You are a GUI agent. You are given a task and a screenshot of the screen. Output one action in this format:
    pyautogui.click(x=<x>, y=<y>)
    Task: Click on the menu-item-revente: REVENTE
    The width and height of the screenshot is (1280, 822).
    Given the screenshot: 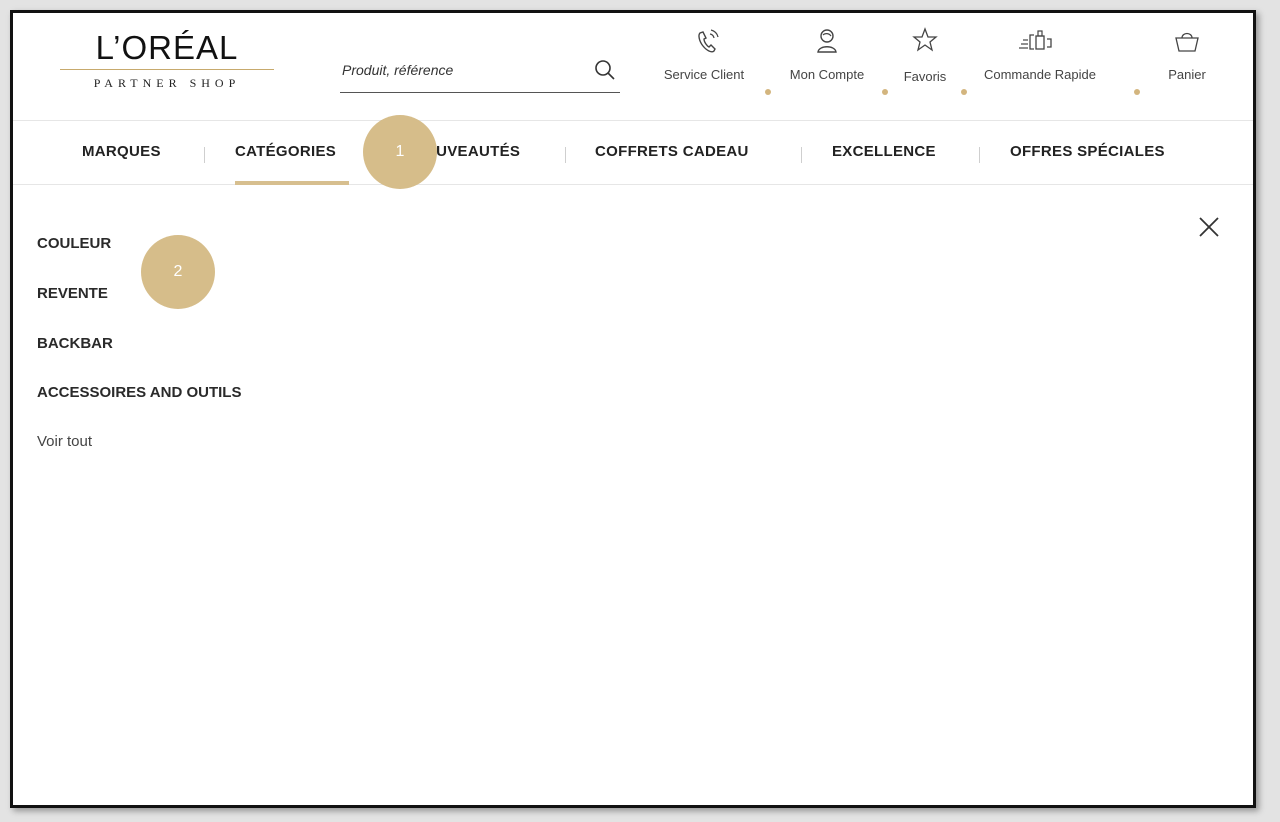 What is the action you would take?
    pyautogui.click(x=72, y=293)
    